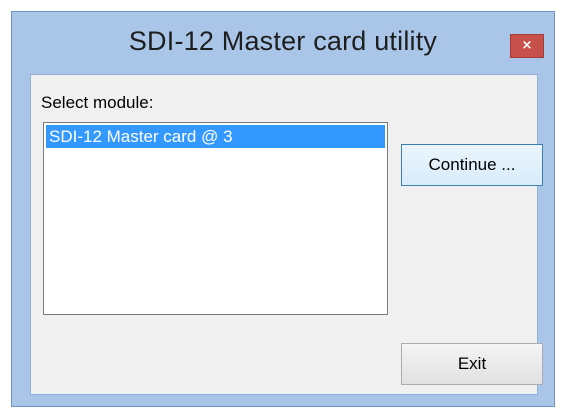 Image resolution: width=565 pixels, height=417 pixels. I want to click on select-module-label: Select module:, so click(97, 102).